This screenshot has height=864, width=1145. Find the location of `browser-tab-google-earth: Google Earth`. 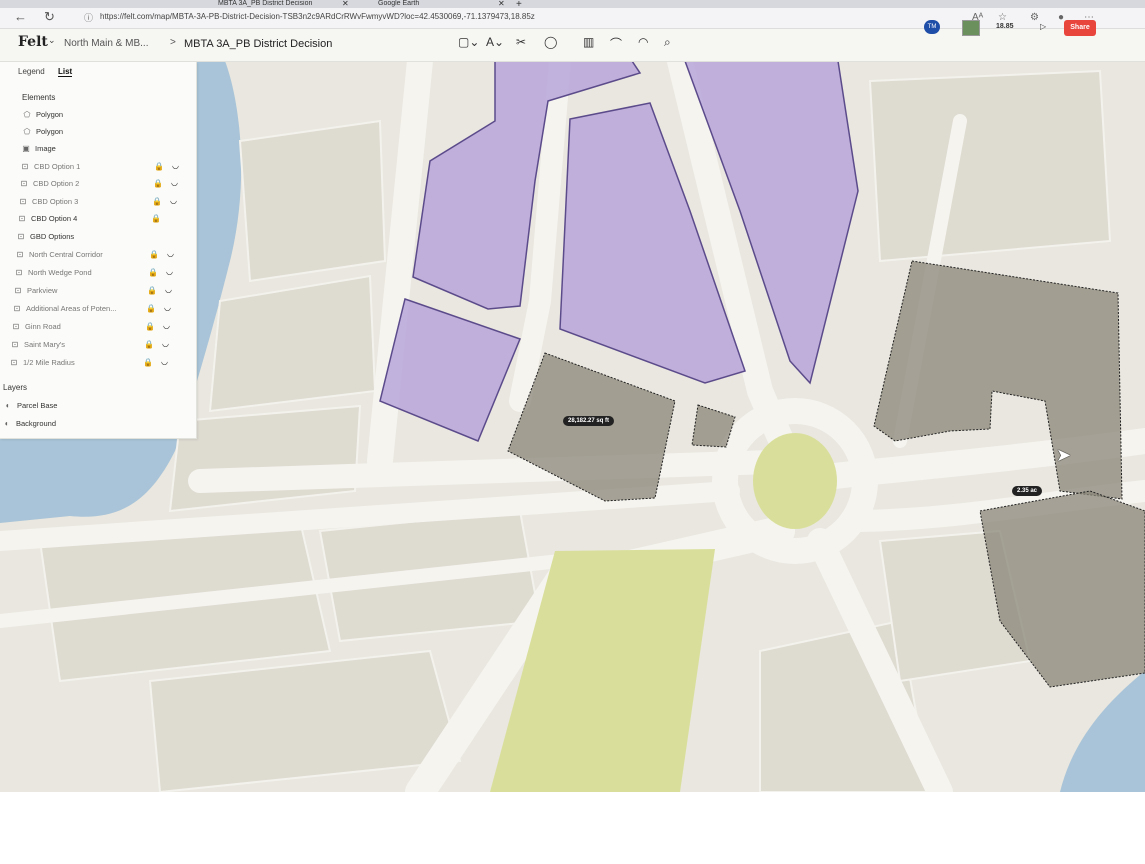

browser-tab-google-earth: Google Earth is located at coordinates (433, 4).